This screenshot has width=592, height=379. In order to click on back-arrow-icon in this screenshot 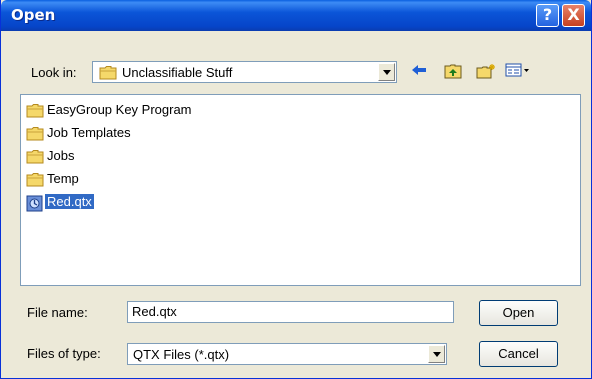, I will do `click(419, 72)`.